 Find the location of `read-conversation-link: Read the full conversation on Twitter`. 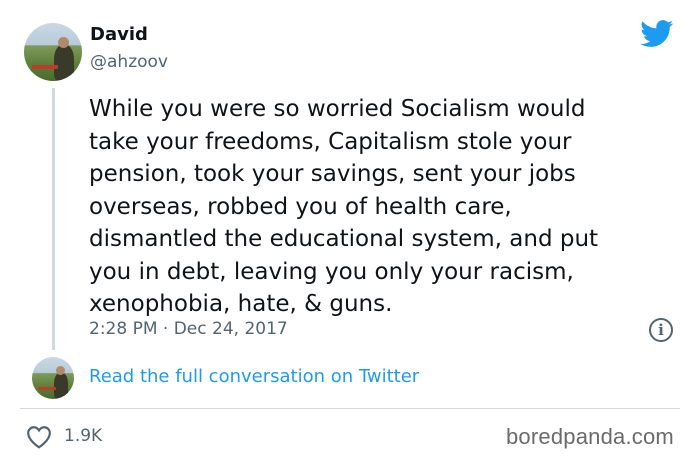

read-conversation-link: Read the full conversation on Twitter is located at coordinates (254, 376).